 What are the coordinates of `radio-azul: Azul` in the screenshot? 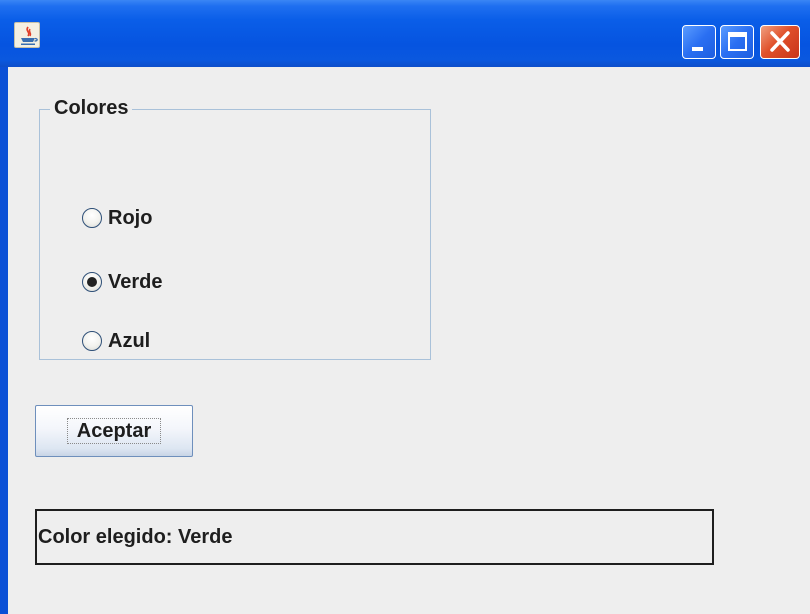 It's located at (116, 341).